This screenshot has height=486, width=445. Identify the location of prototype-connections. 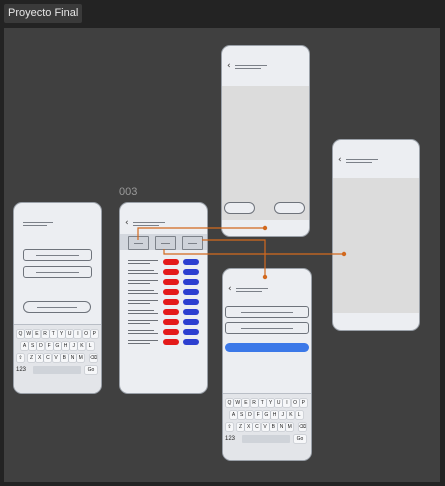
(242, 252).